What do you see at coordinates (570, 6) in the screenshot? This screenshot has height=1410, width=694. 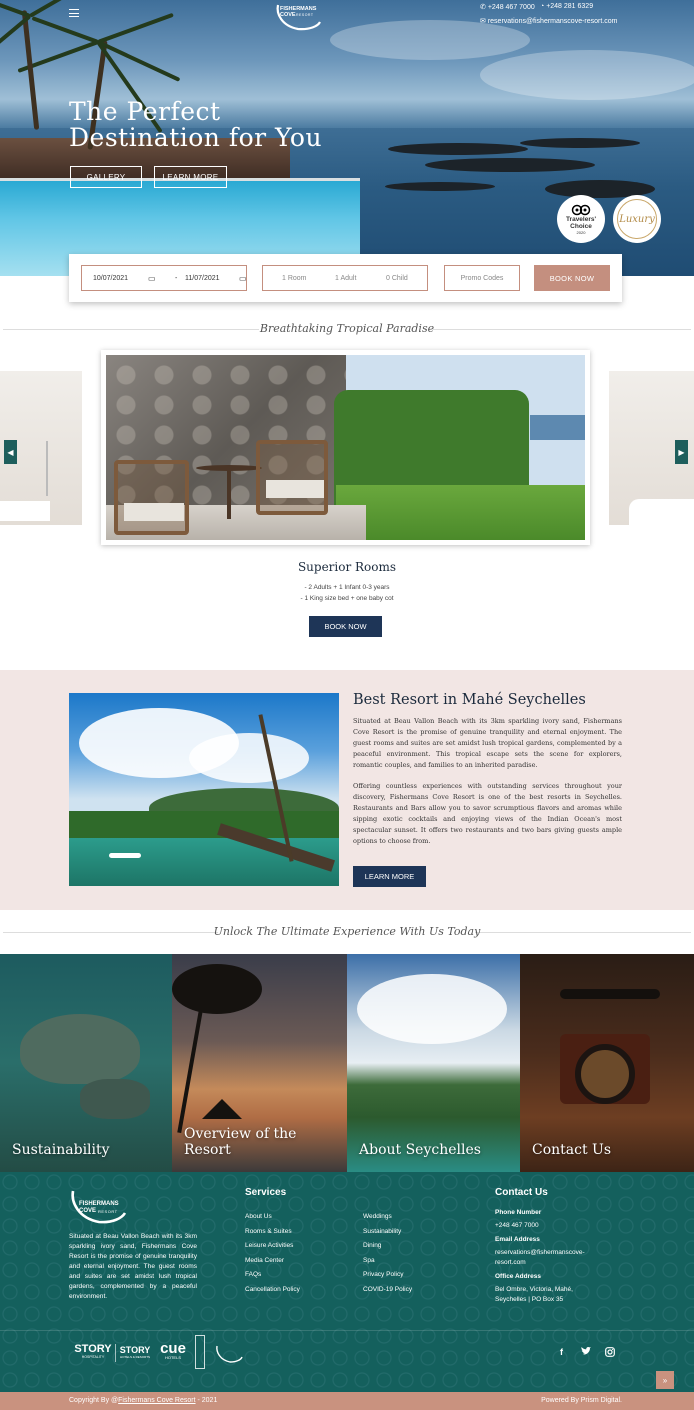 I see `phone-text: +248 281 6329` at bounding box center [570, 6].